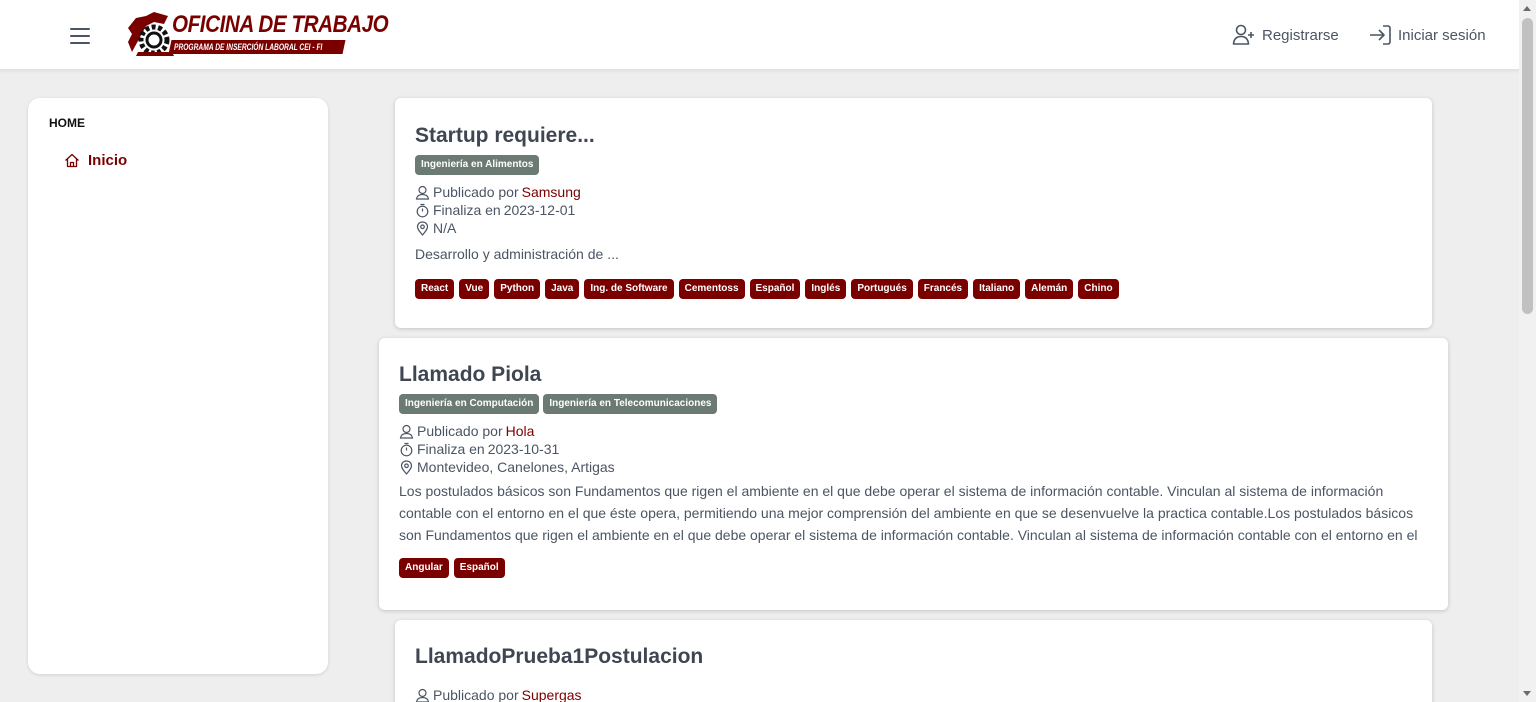 The image size is (1536, 702). I want to click on logo-subtitle: PROGRAMA DE INSERCIÓN LABORAL CEI - FI, so click(248, 47).